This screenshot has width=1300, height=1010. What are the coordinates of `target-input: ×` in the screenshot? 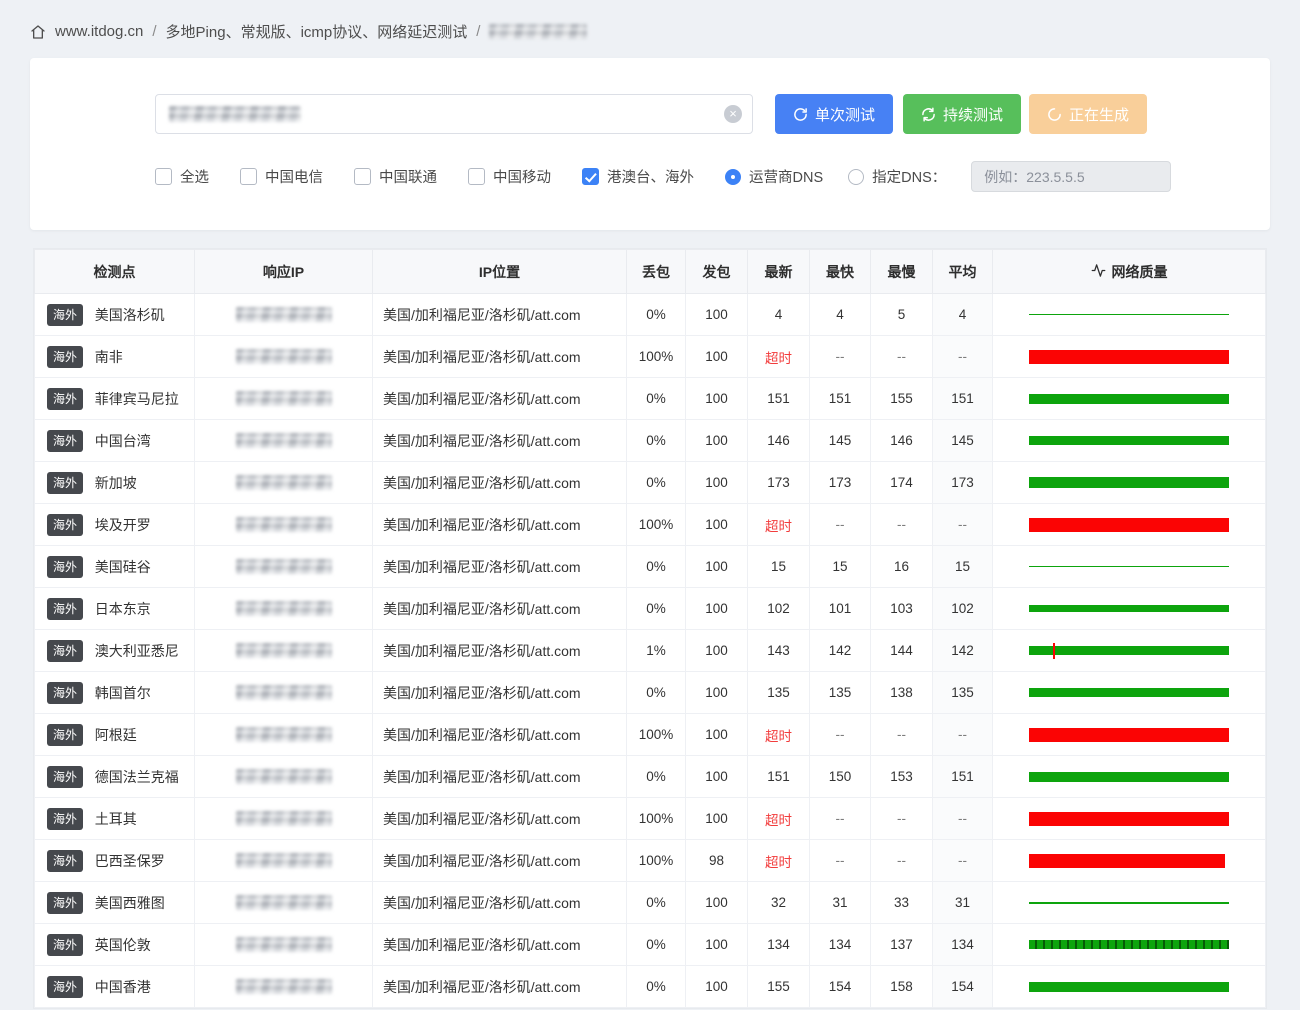 It's located at (454, 114).